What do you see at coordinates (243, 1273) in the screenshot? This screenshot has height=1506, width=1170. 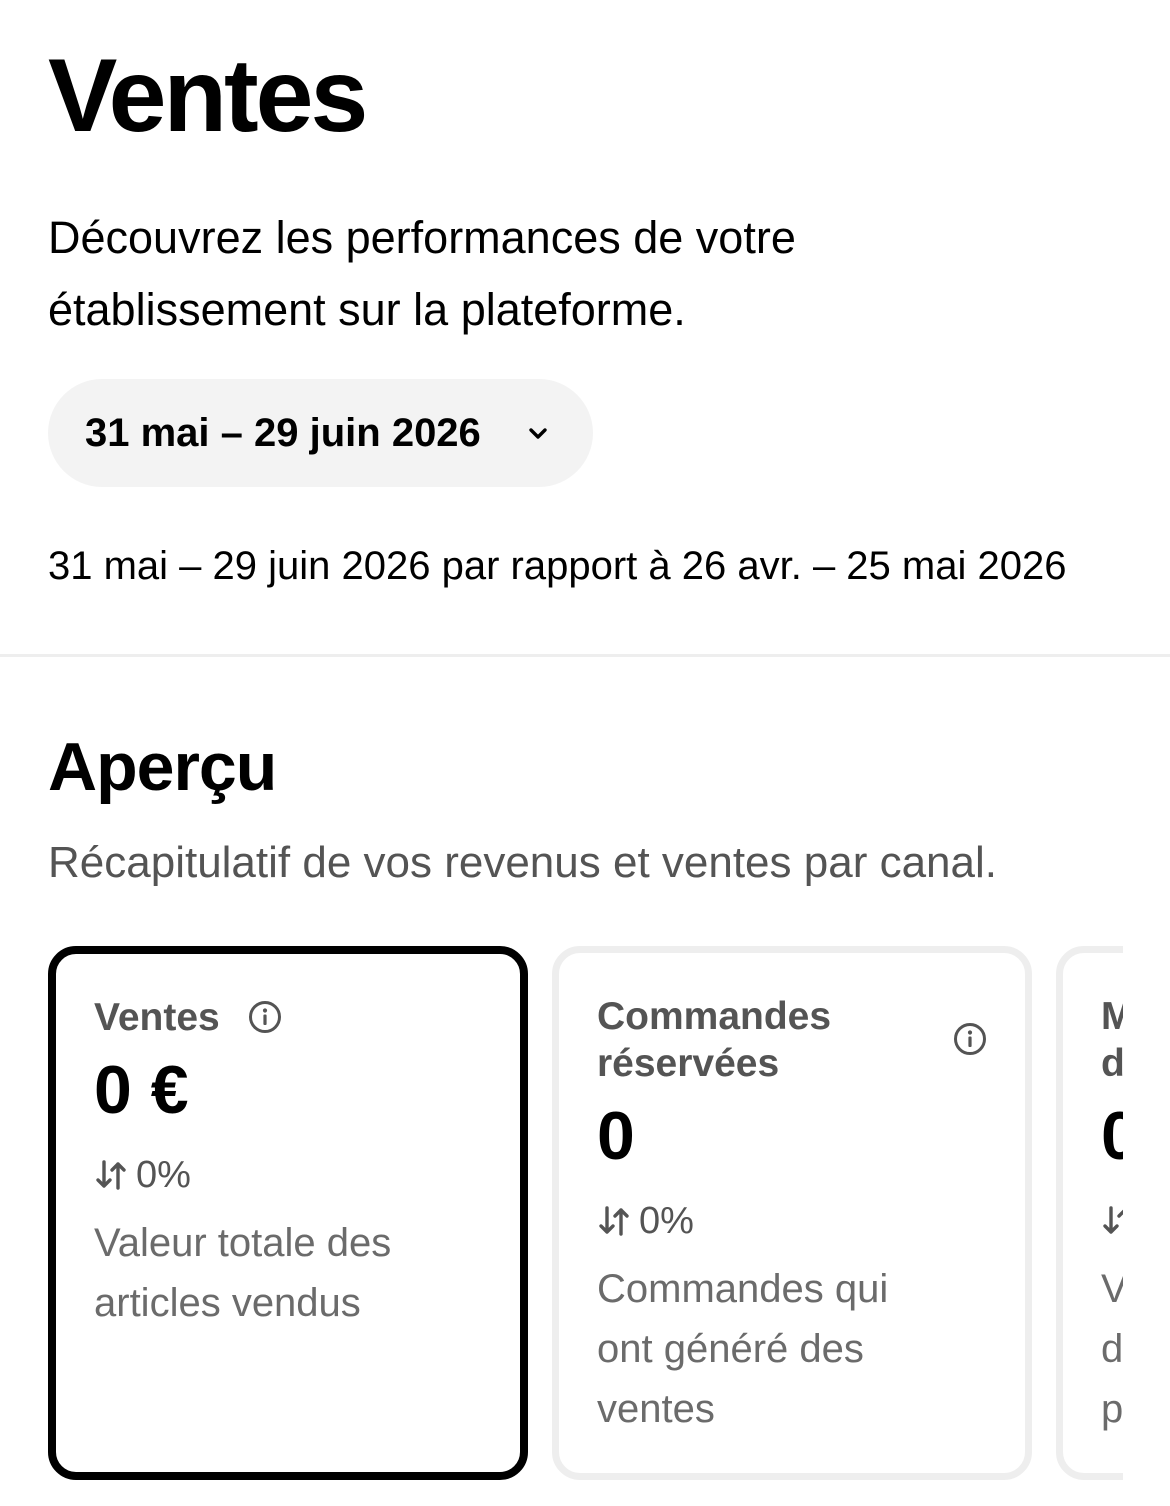 I see `metric-card-description: Valeur totale des articles vendus` at bounding box center [243, 1273].